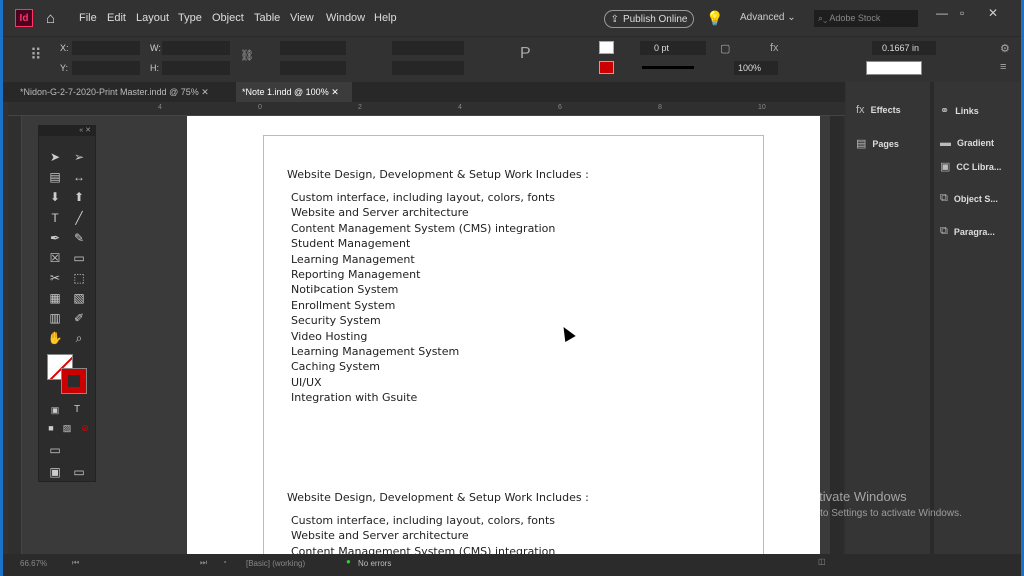  Describe the element at coordinates (55, 410) in the screenshot. I see `formatting-container-icon: ▣` at that location.